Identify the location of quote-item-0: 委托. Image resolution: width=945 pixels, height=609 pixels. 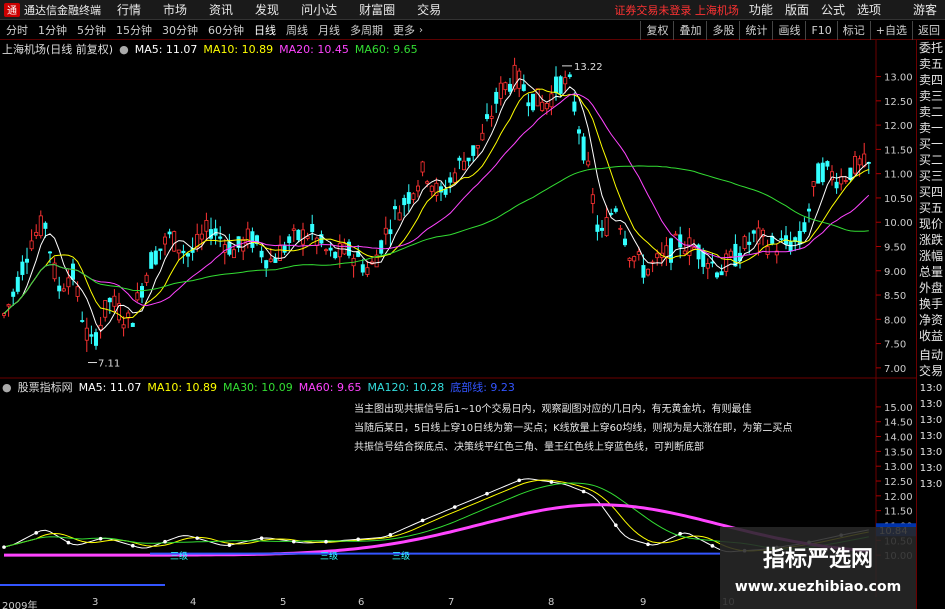
(931, 48).